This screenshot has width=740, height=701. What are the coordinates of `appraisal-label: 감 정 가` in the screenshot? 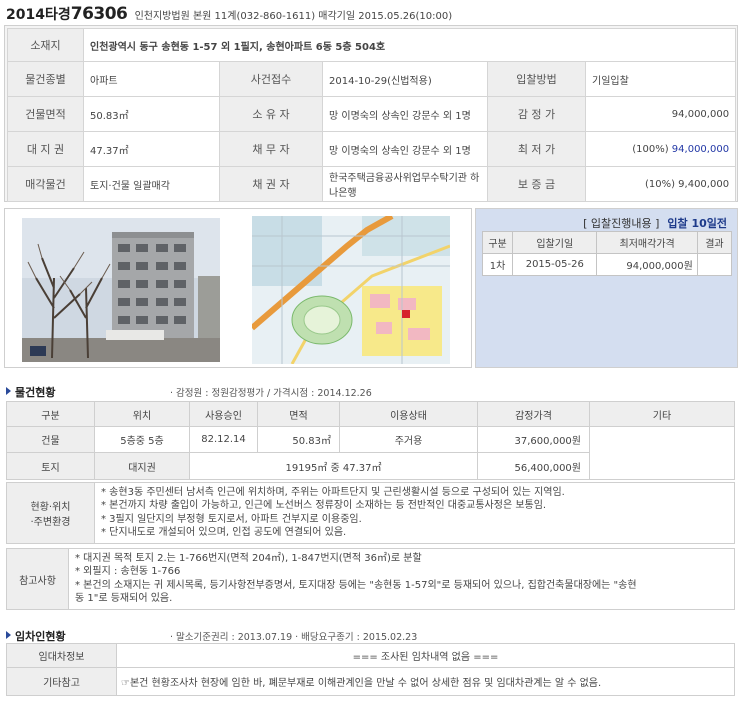 It's located at (536, 114).